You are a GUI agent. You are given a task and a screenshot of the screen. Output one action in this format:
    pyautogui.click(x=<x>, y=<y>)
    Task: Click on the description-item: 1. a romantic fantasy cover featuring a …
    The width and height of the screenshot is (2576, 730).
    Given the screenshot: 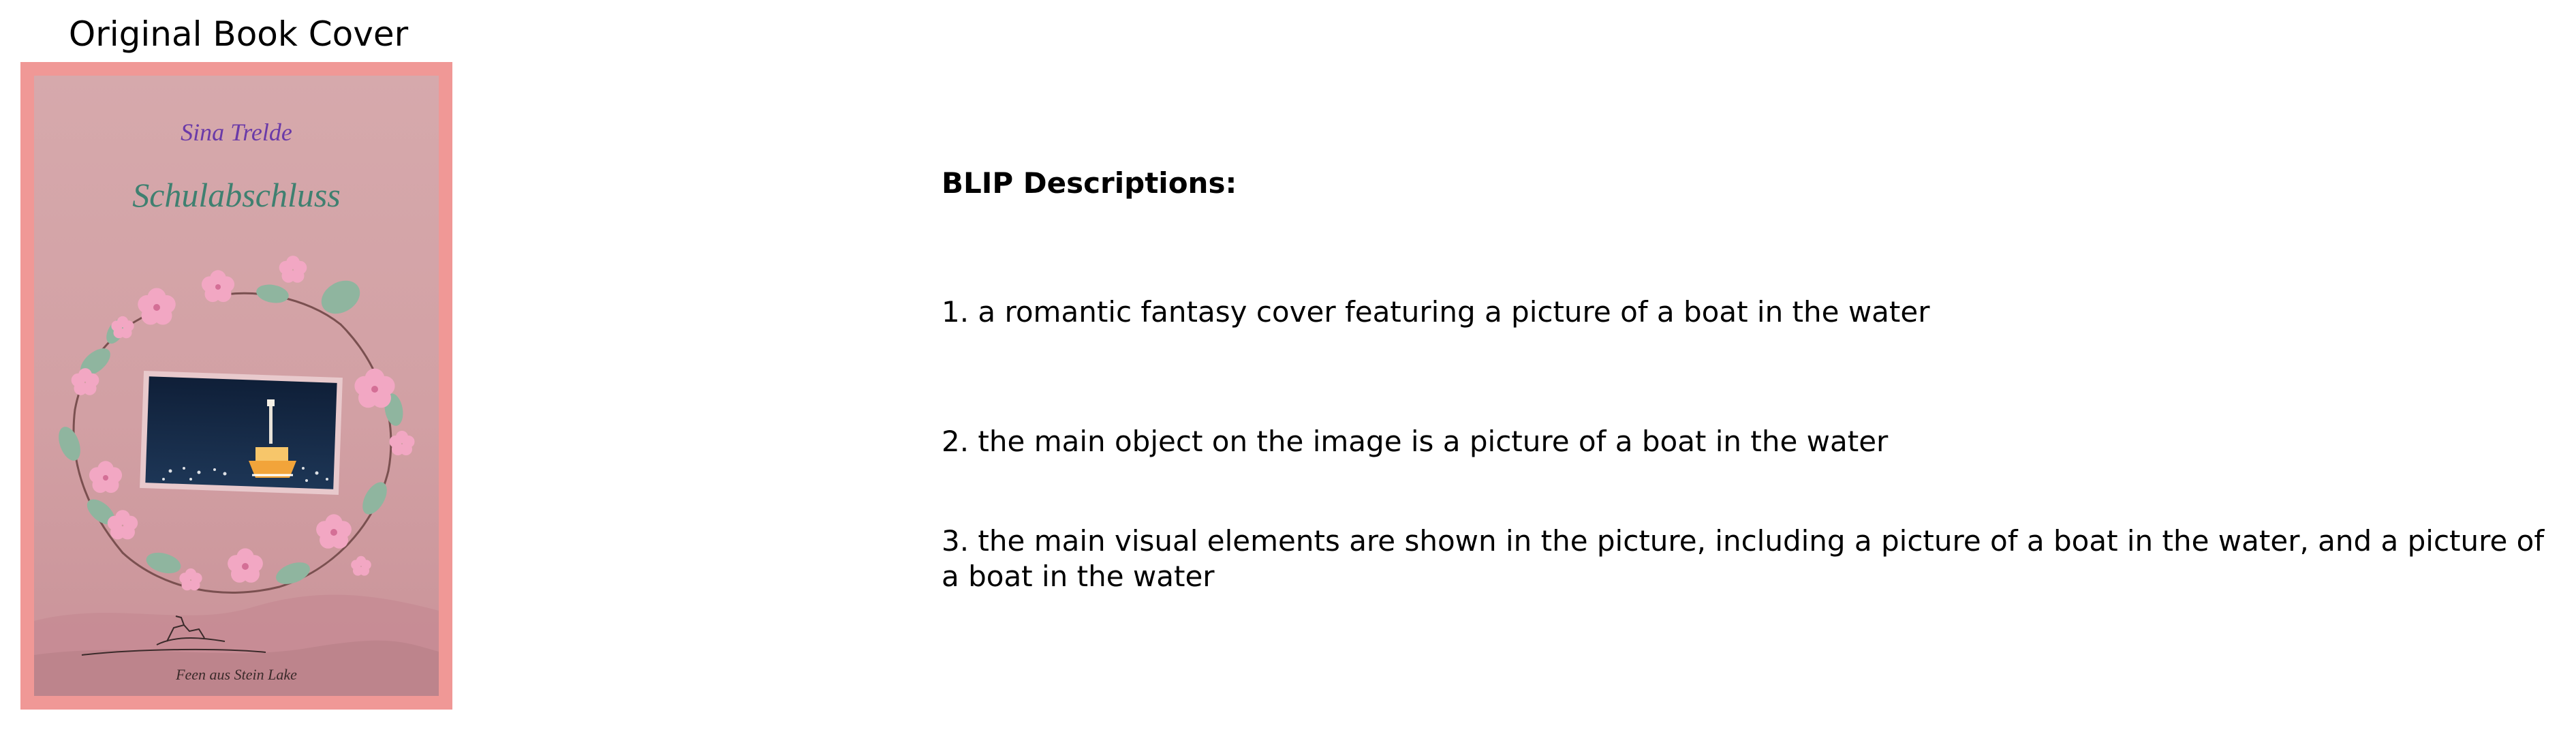 What is the action you would take?
    pyautogui.click(x=1436, y=312)
    